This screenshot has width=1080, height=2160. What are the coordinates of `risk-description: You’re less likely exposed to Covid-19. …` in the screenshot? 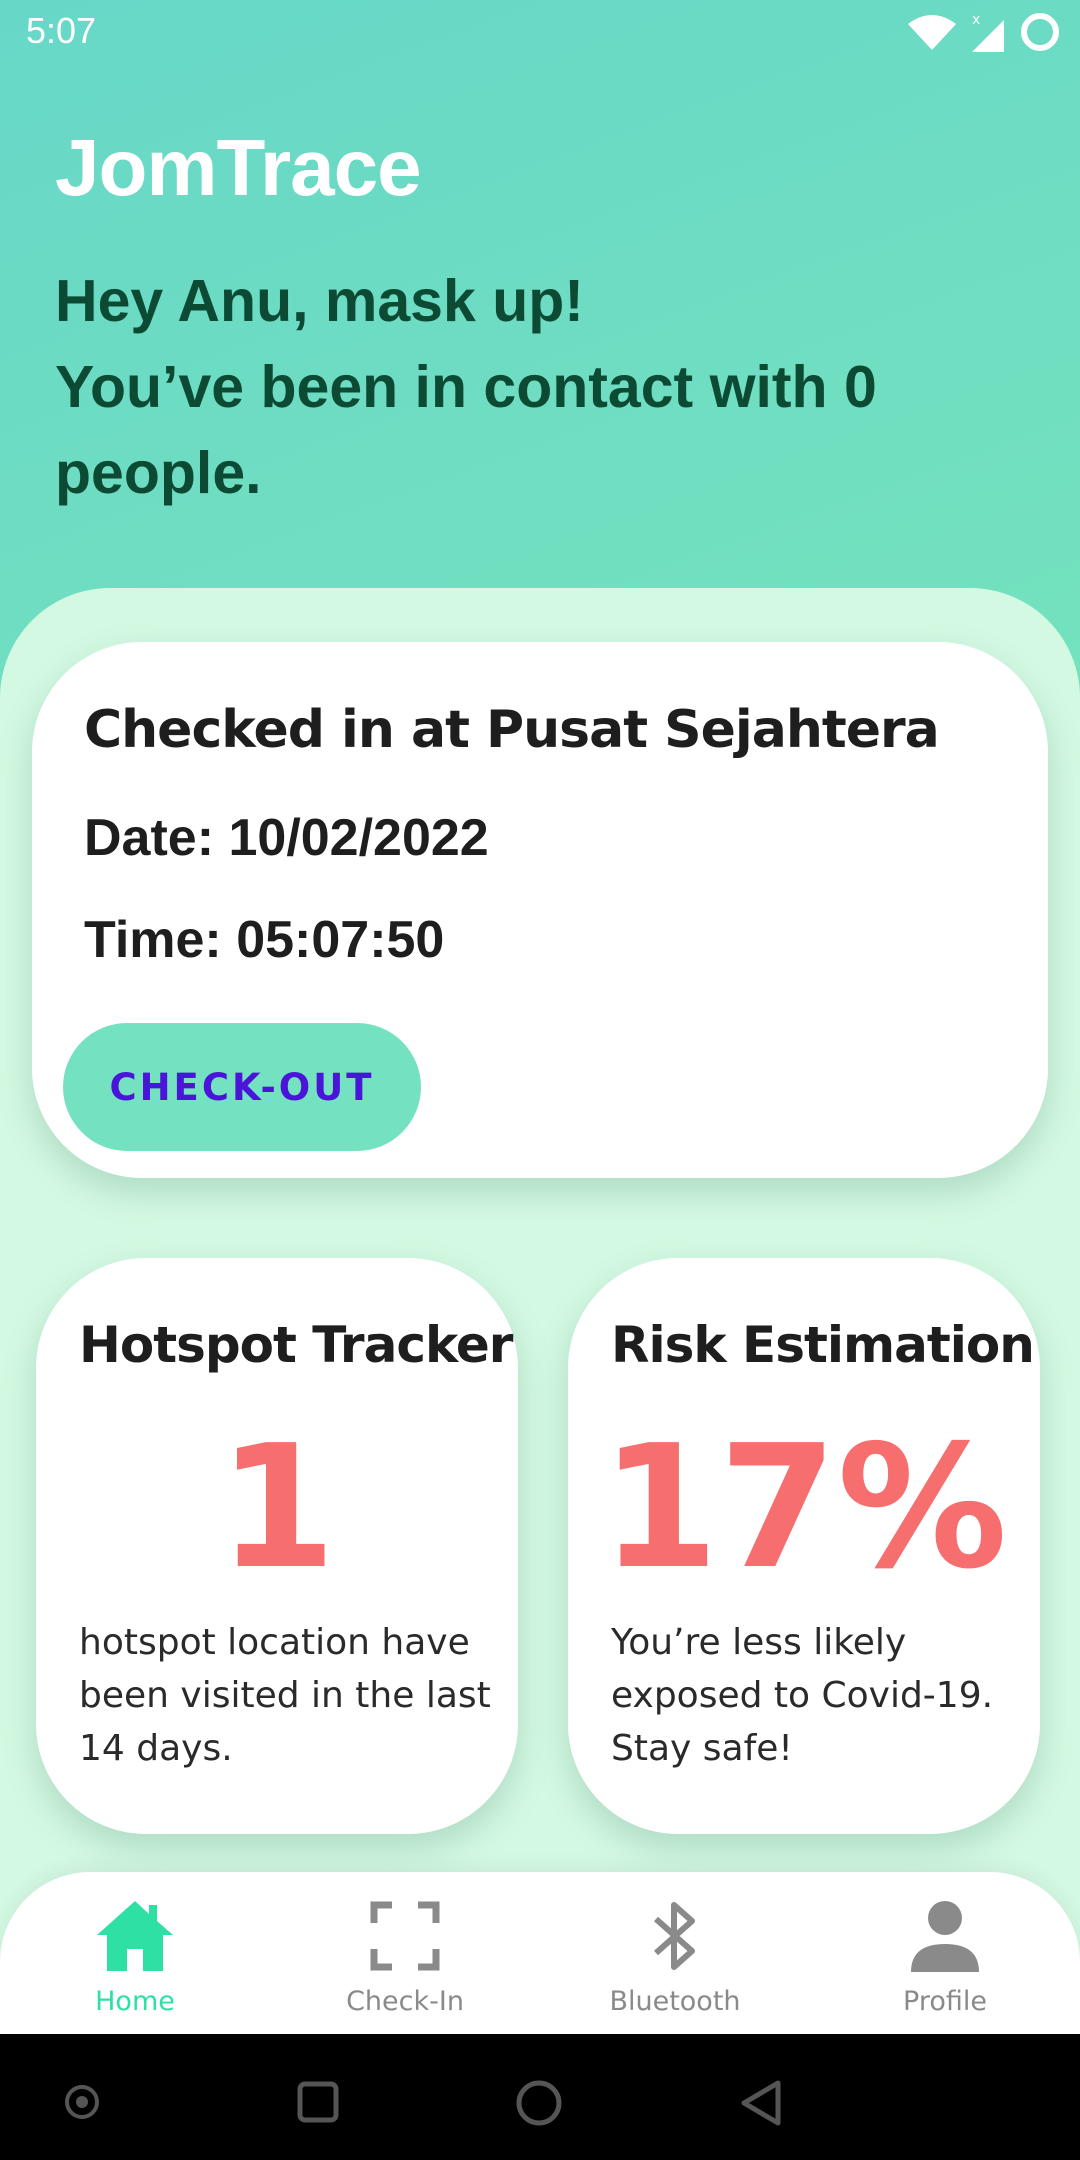 It's located at (802, 1695).